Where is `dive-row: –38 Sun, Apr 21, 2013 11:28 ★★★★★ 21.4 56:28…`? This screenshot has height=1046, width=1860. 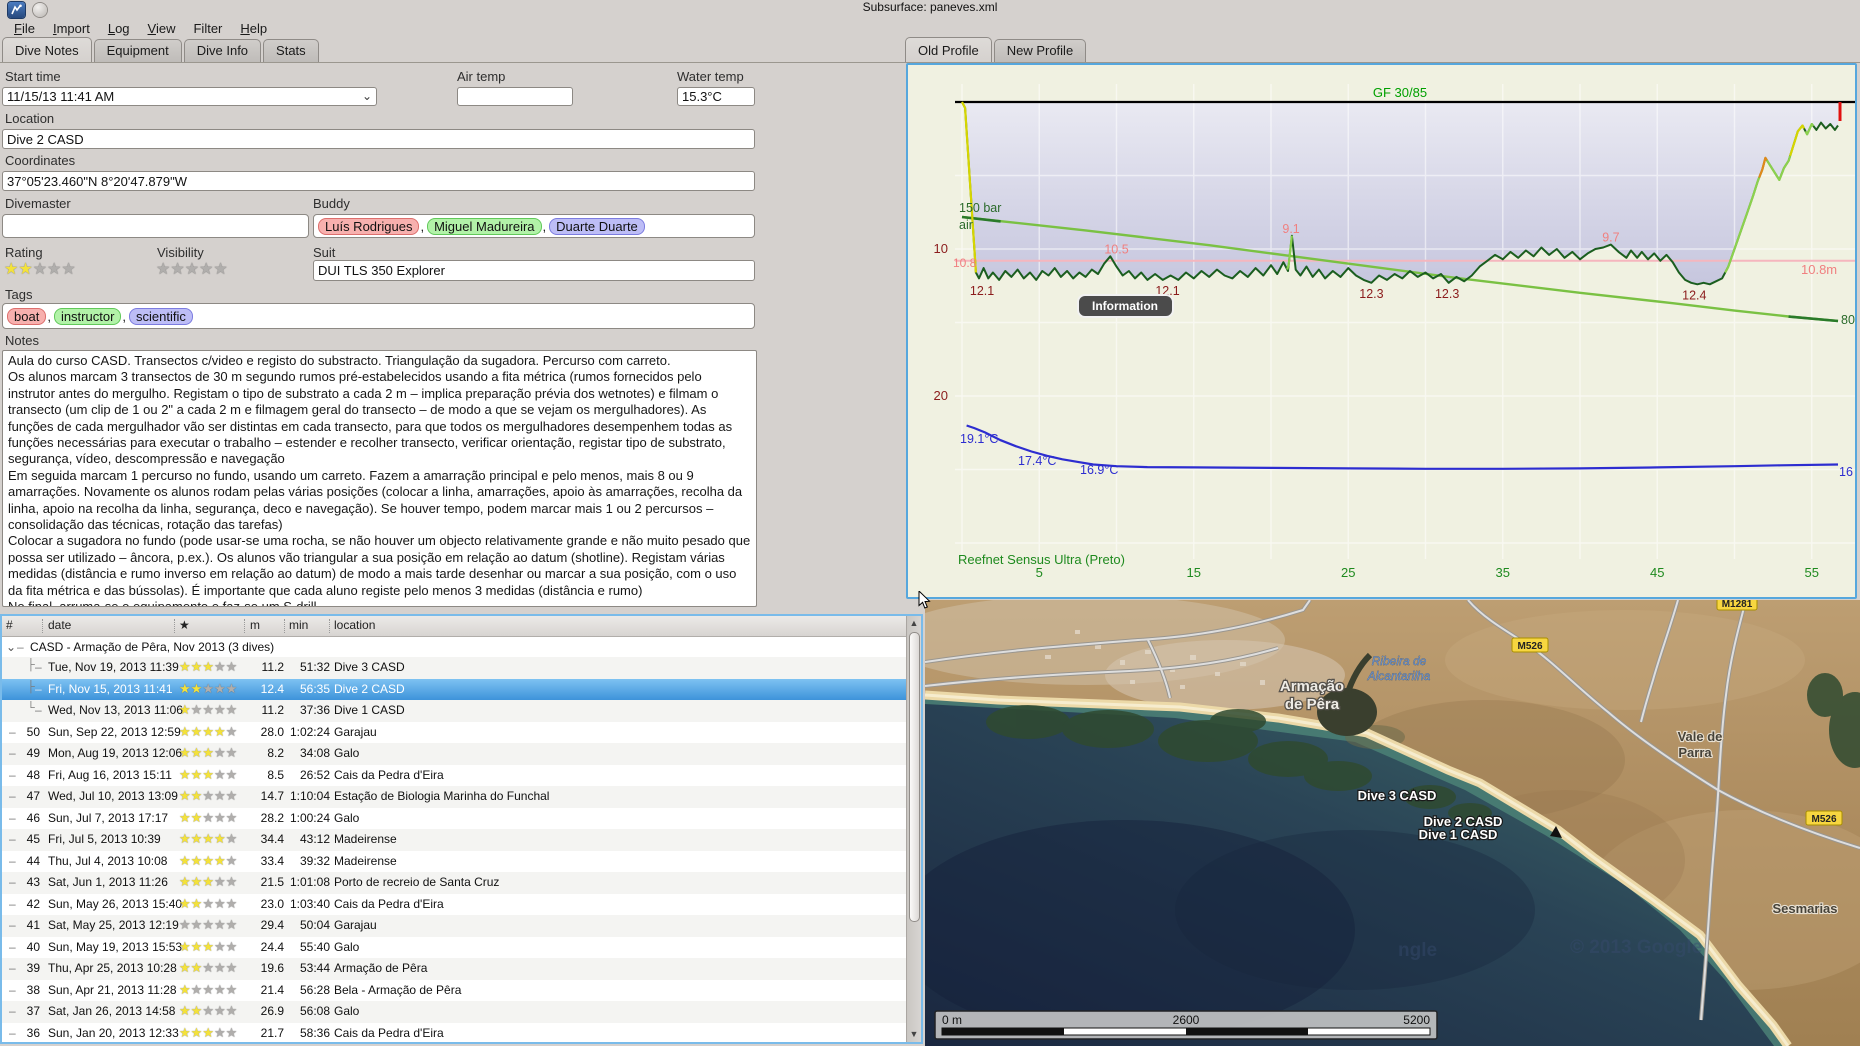 dive-row: –38 Sun, Apr 21, 2013 11:28 ★★★★★ 21.4 56:28… is located at coordinates (454, 991).